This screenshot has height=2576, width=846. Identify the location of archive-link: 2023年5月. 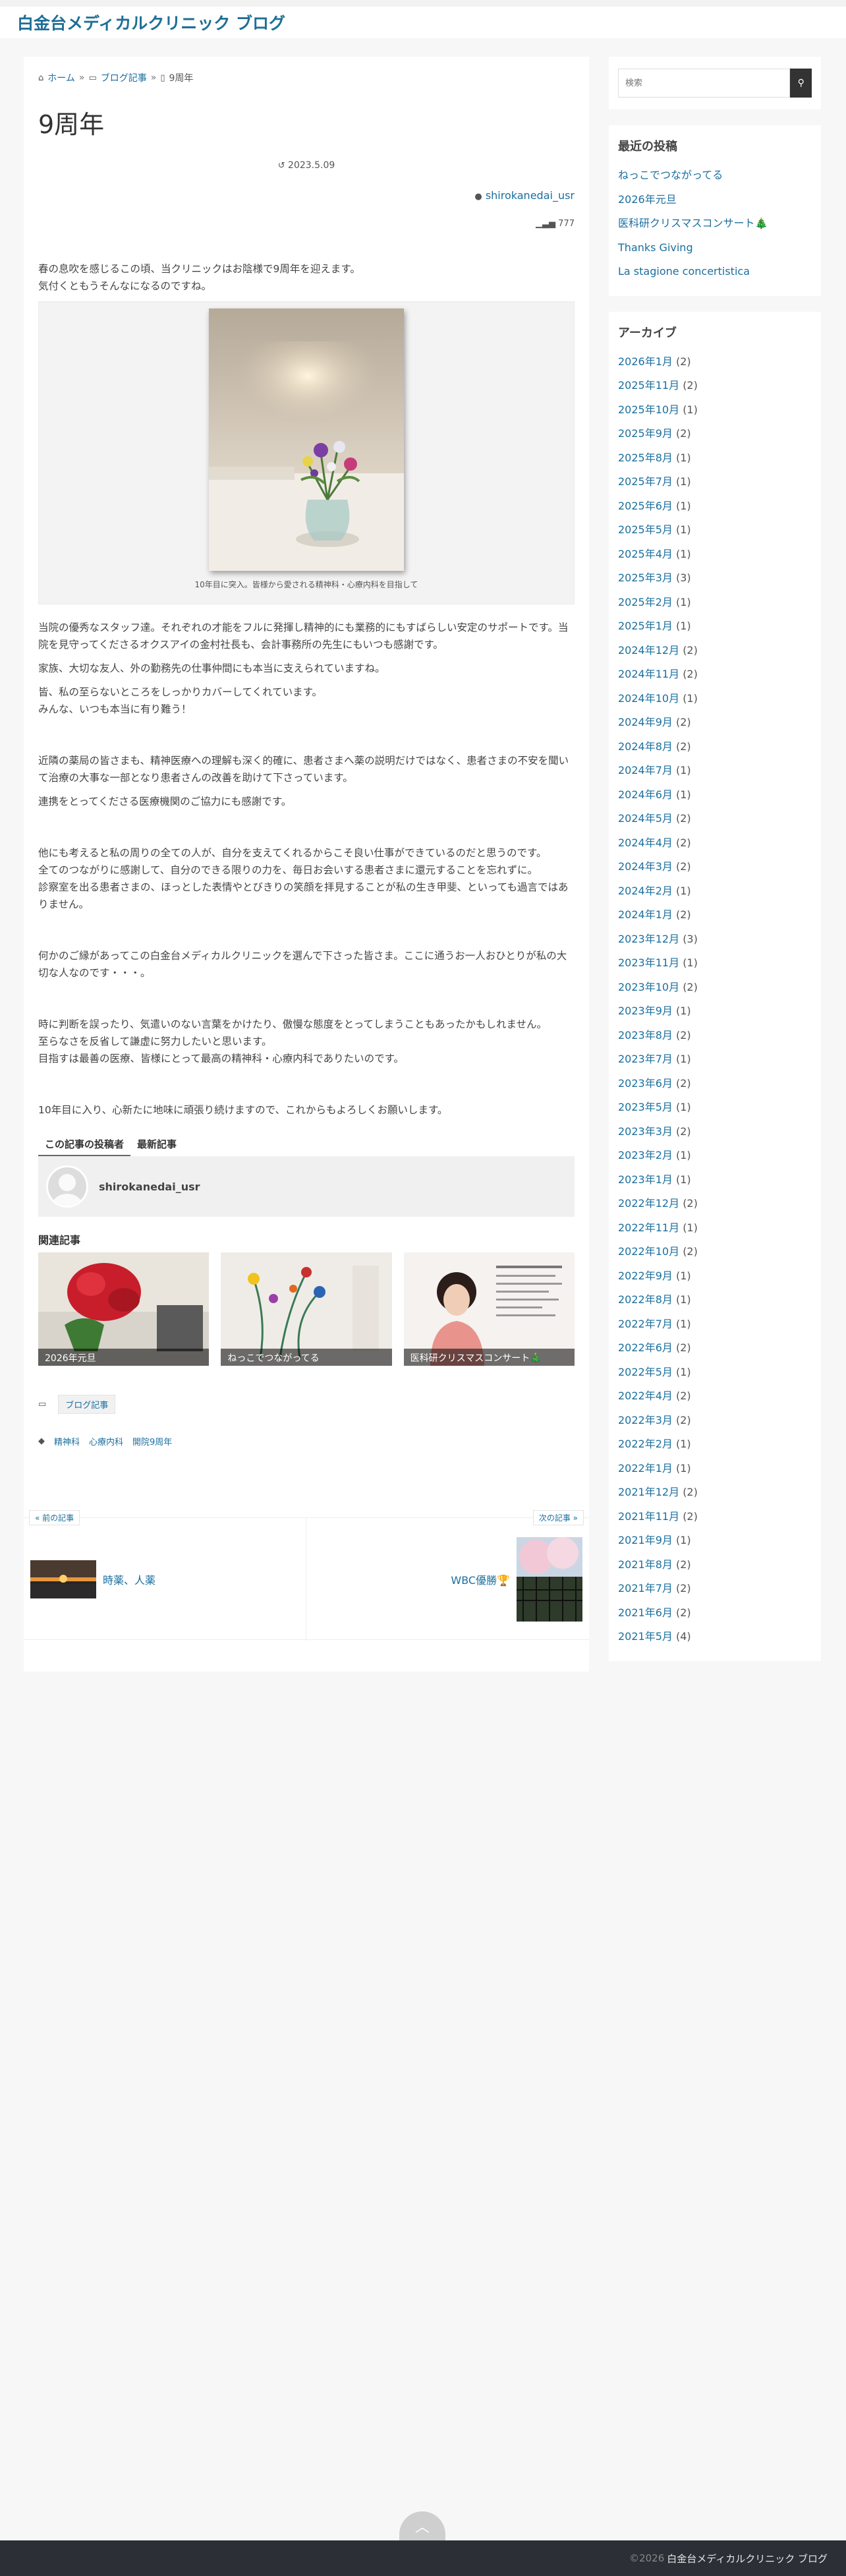
(645, 1107).